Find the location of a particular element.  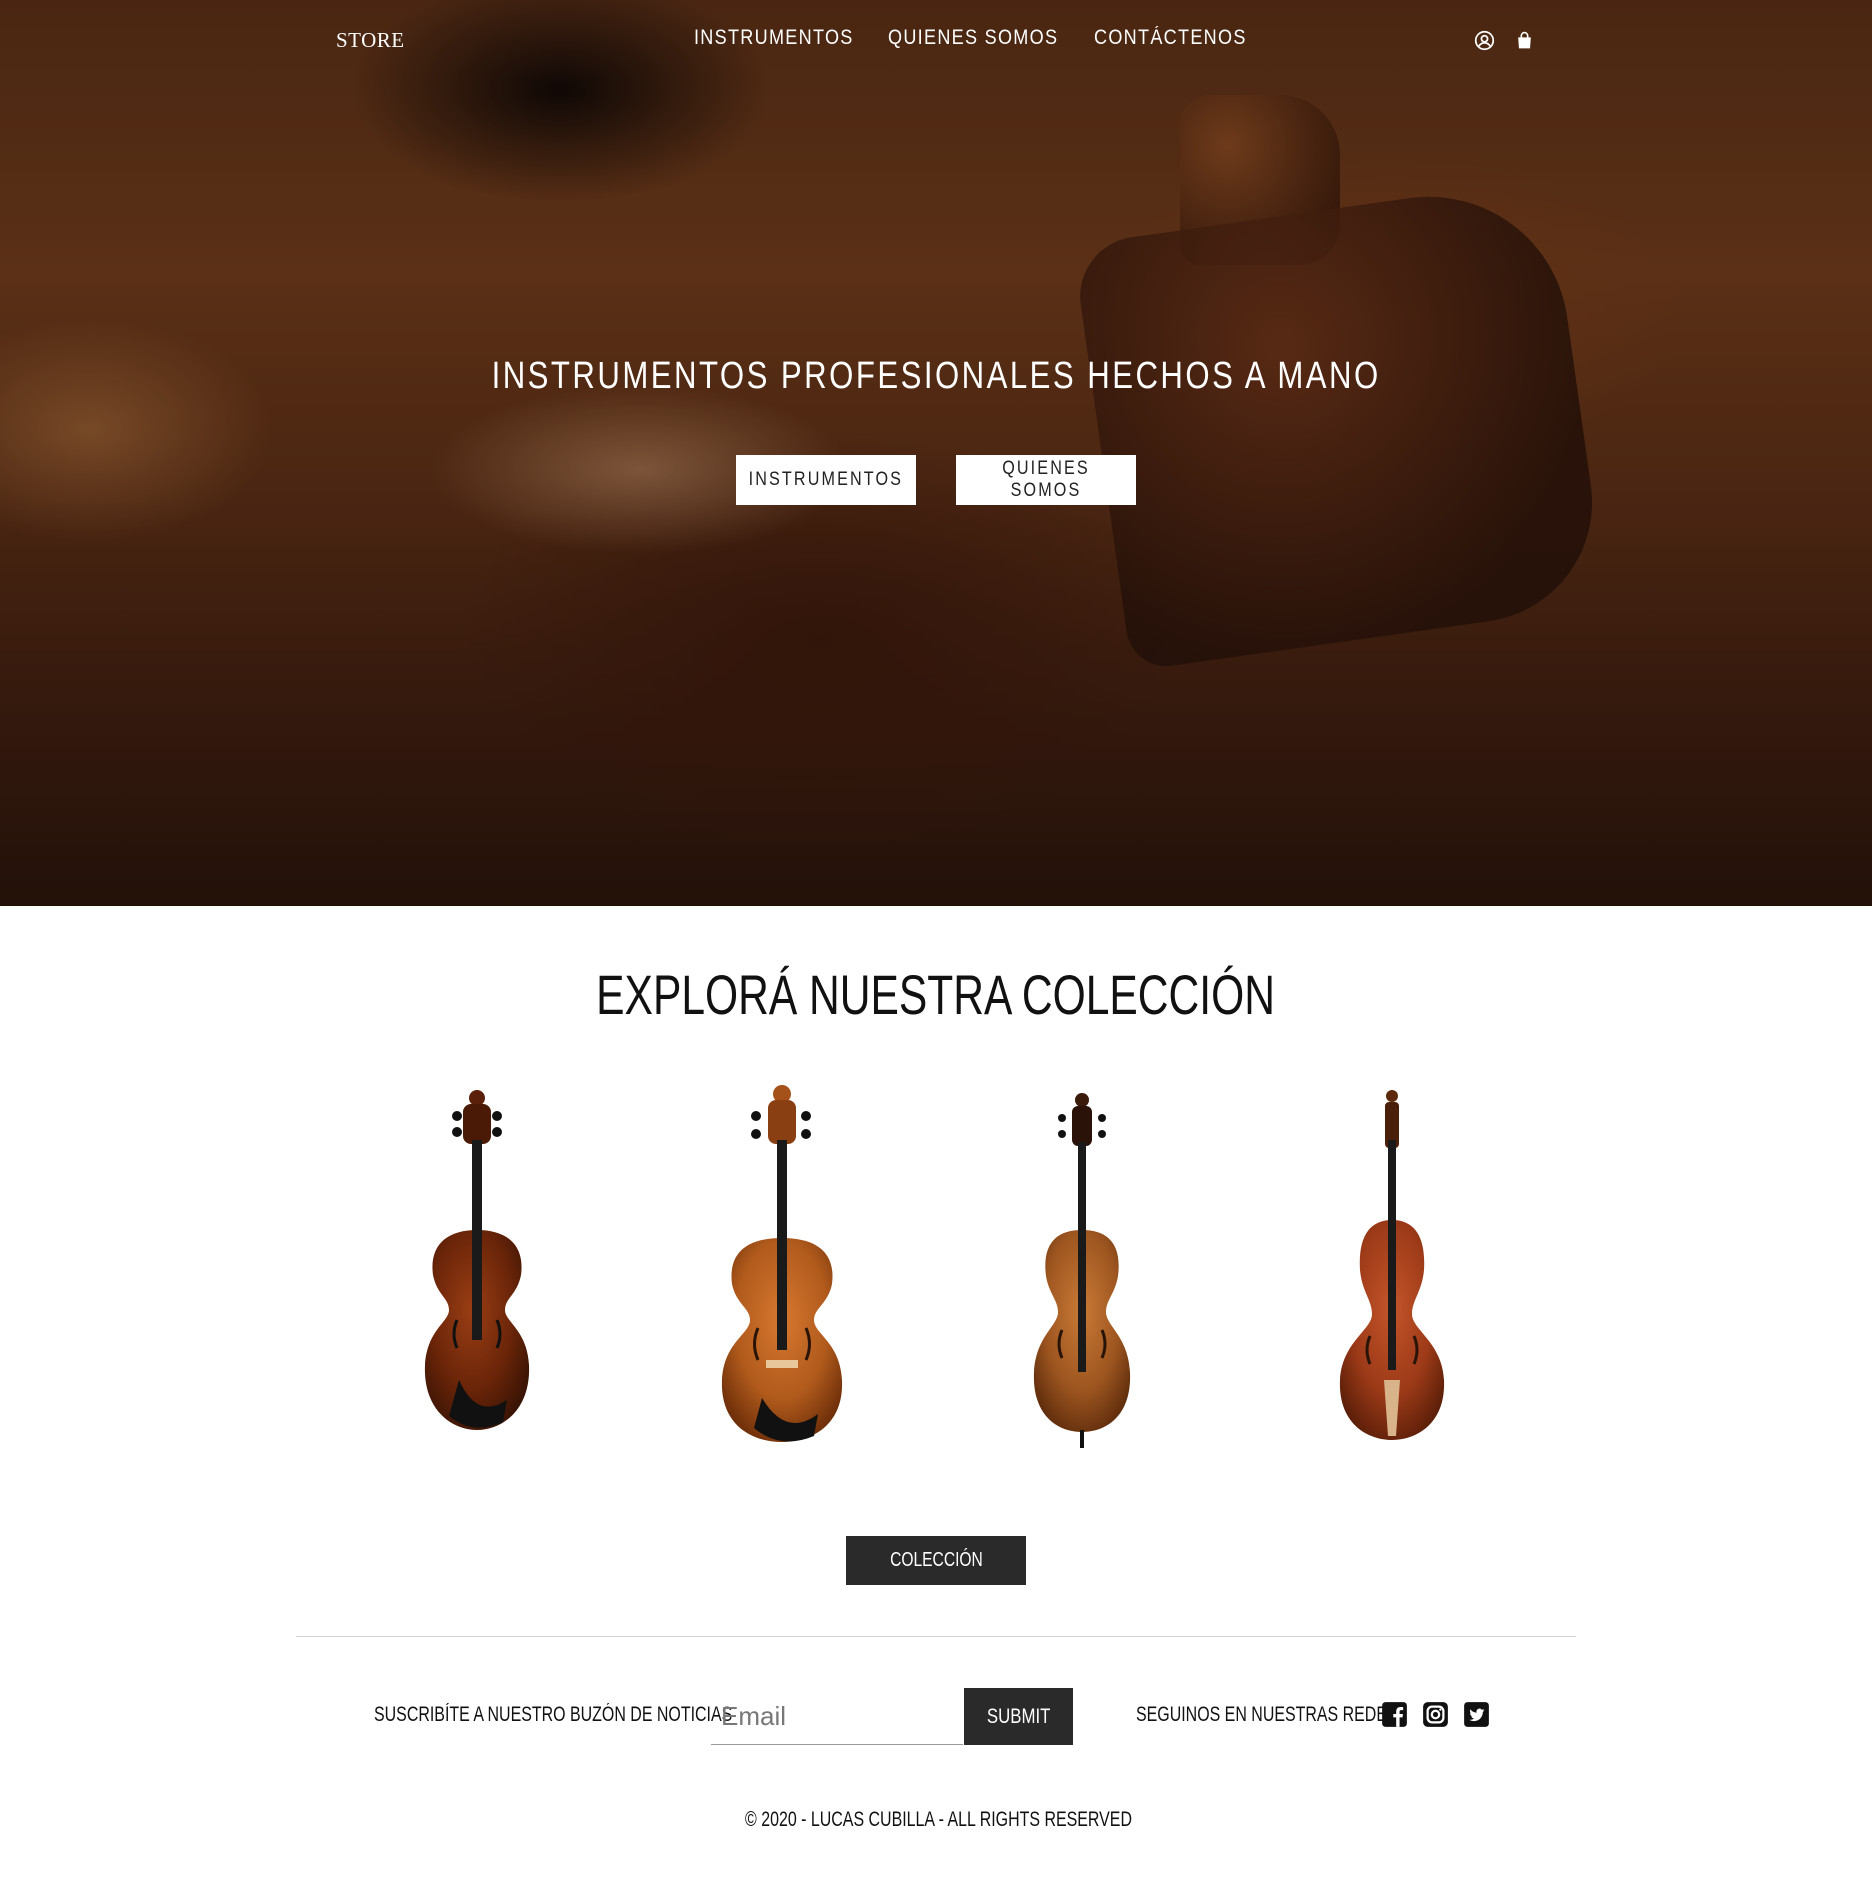

product-violin-image is located at coordinates (477, 1280).